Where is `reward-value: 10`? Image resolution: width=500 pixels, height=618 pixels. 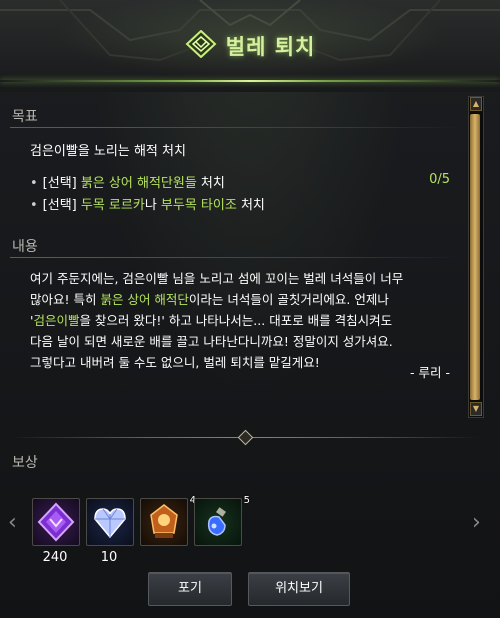
reward-value: 10 is located at coordinates (109, 557).